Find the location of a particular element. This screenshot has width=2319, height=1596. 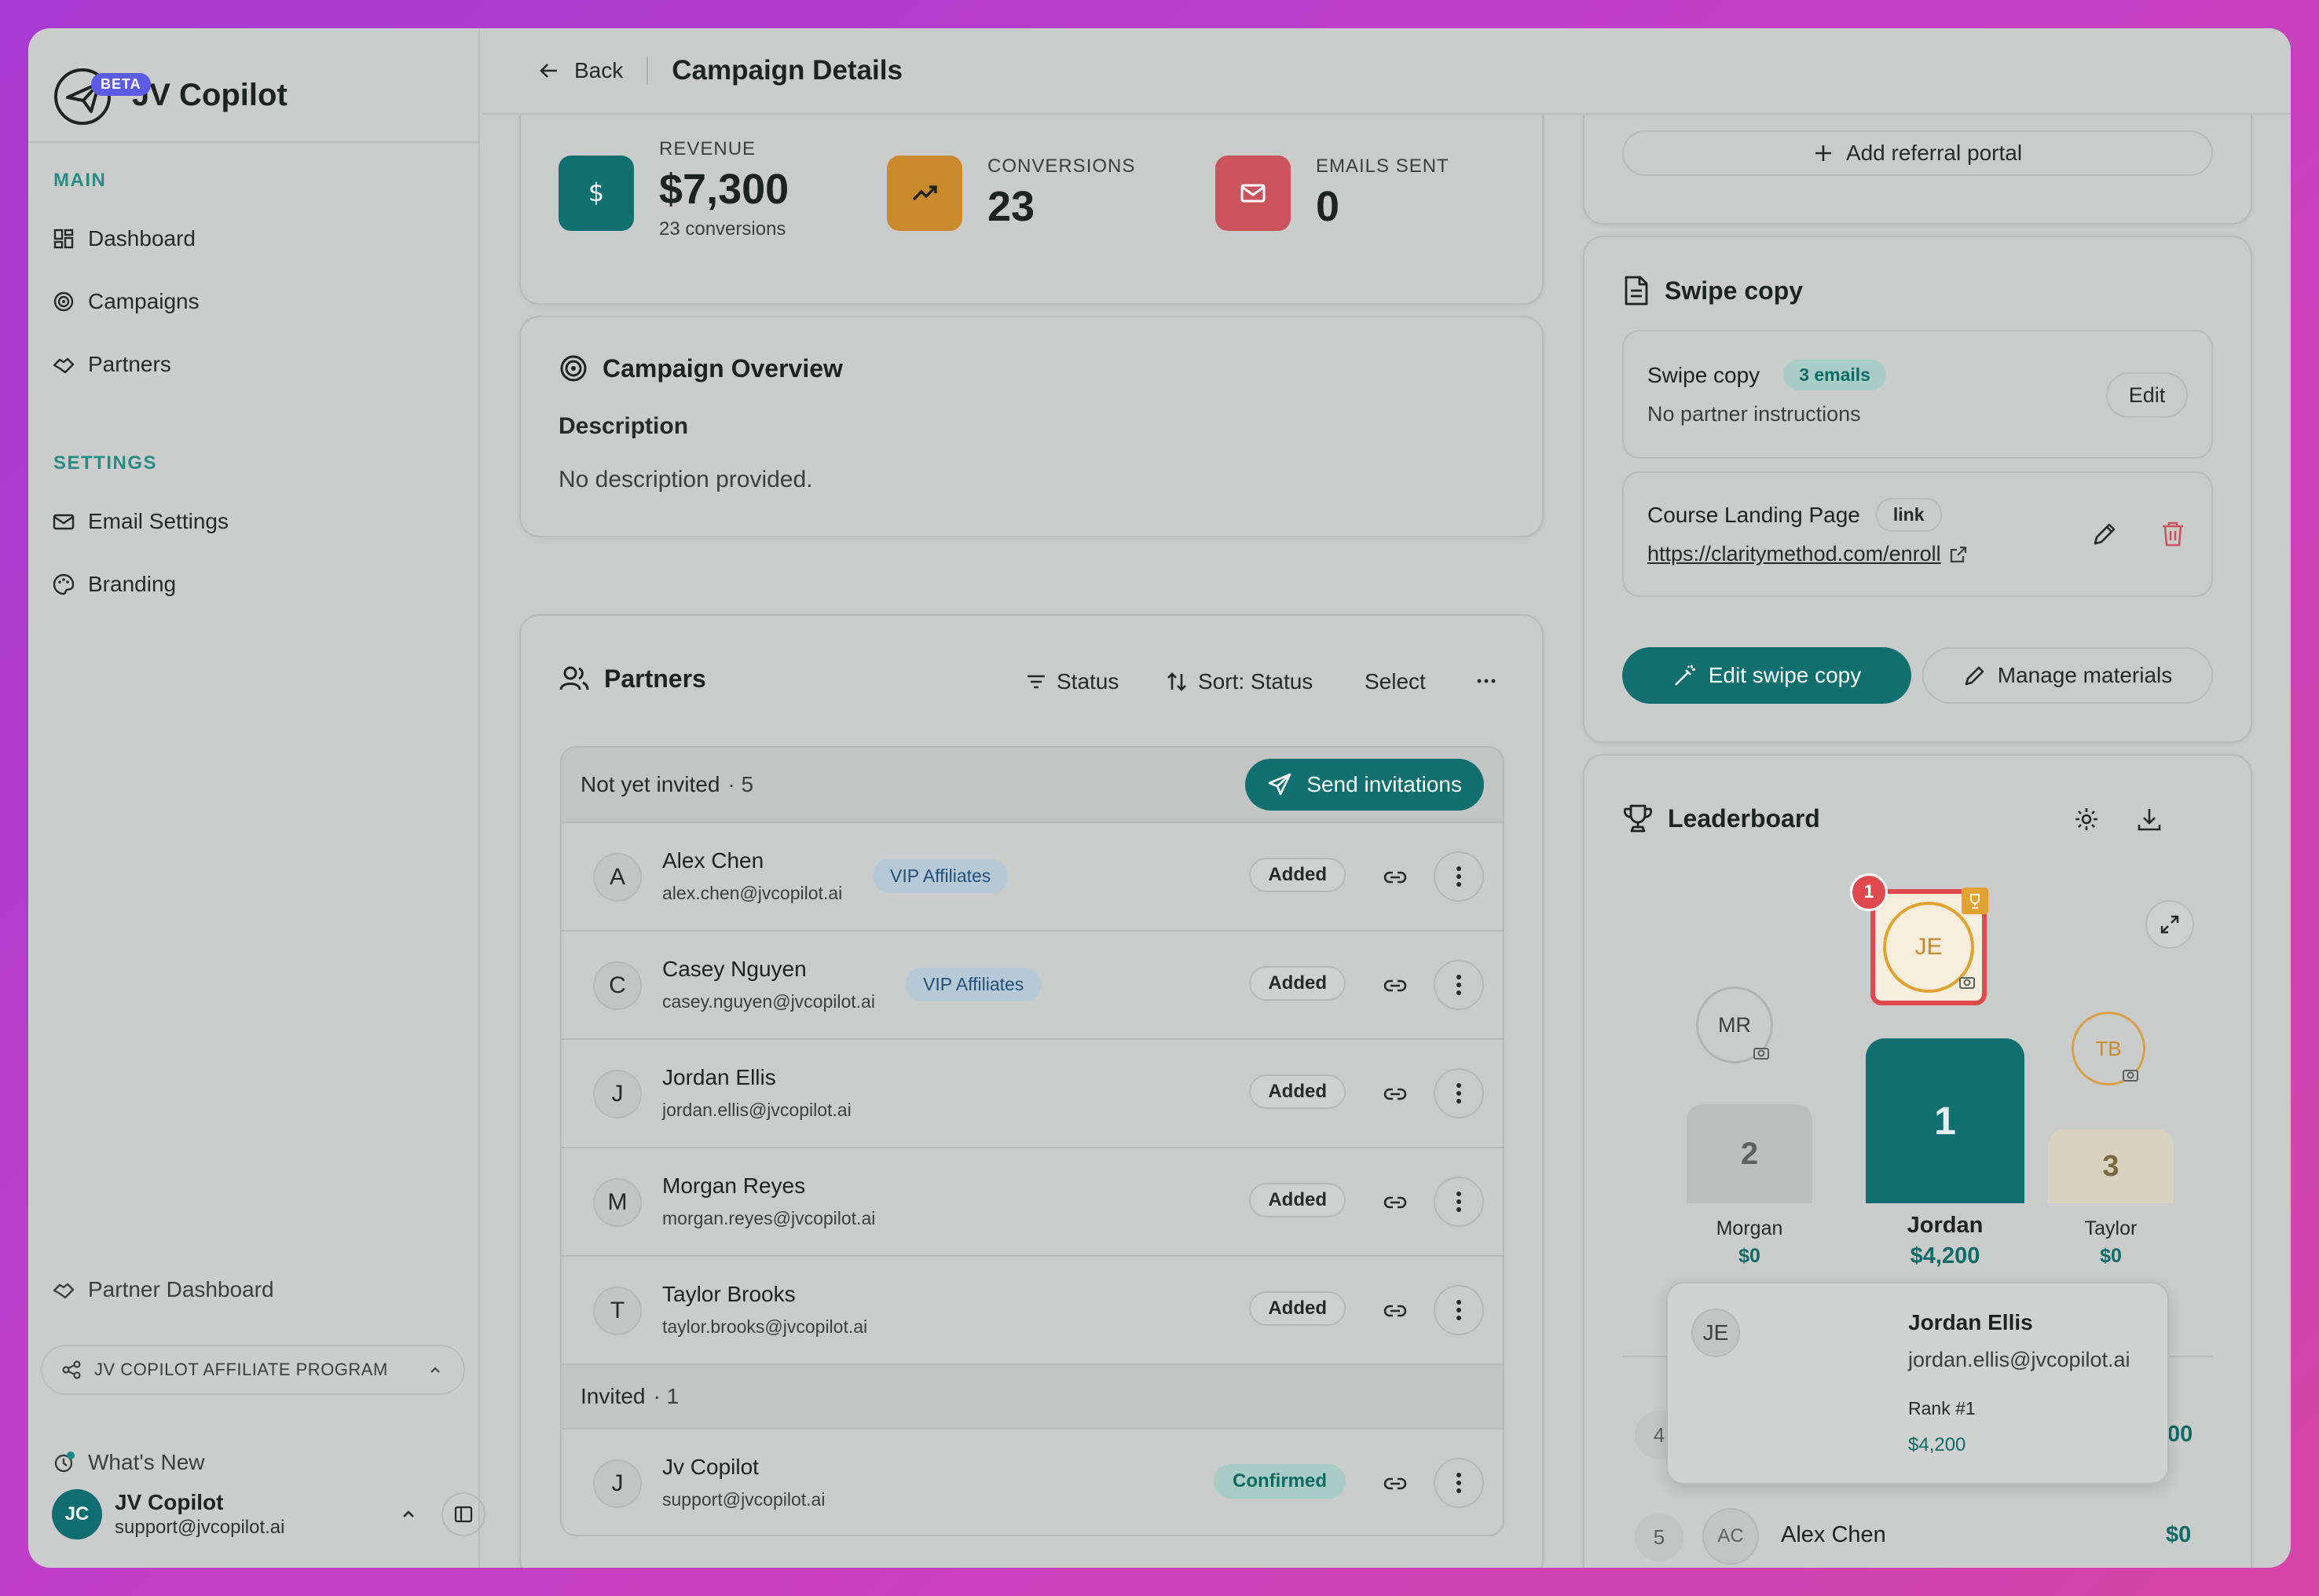

target-icon is located at coordinates (573, 368).